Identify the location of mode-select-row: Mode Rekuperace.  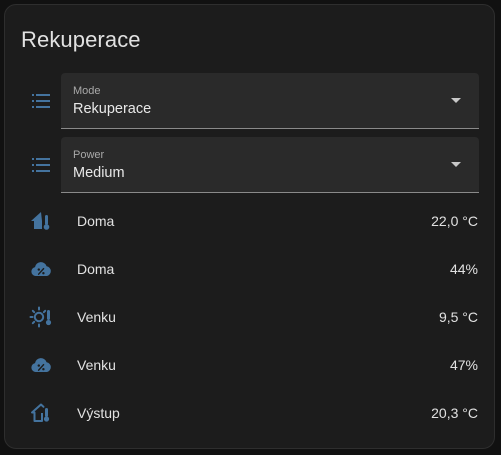
(249, 101).